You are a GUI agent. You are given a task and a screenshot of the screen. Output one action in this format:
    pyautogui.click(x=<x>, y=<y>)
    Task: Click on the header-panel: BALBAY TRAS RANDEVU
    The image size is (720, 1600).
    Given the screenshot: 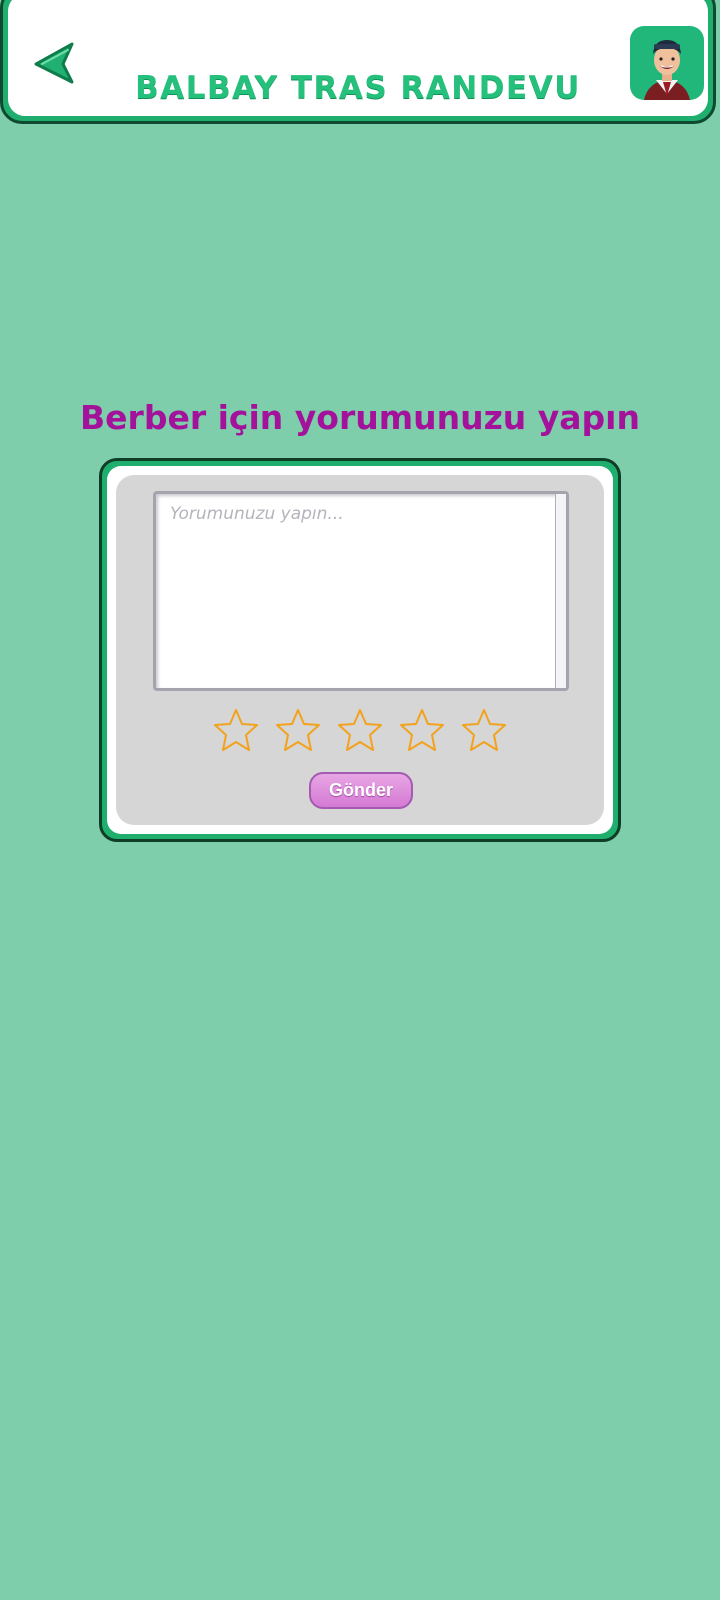 What is the action you would take?
    pyautogui.click(x=358, y=58)
    